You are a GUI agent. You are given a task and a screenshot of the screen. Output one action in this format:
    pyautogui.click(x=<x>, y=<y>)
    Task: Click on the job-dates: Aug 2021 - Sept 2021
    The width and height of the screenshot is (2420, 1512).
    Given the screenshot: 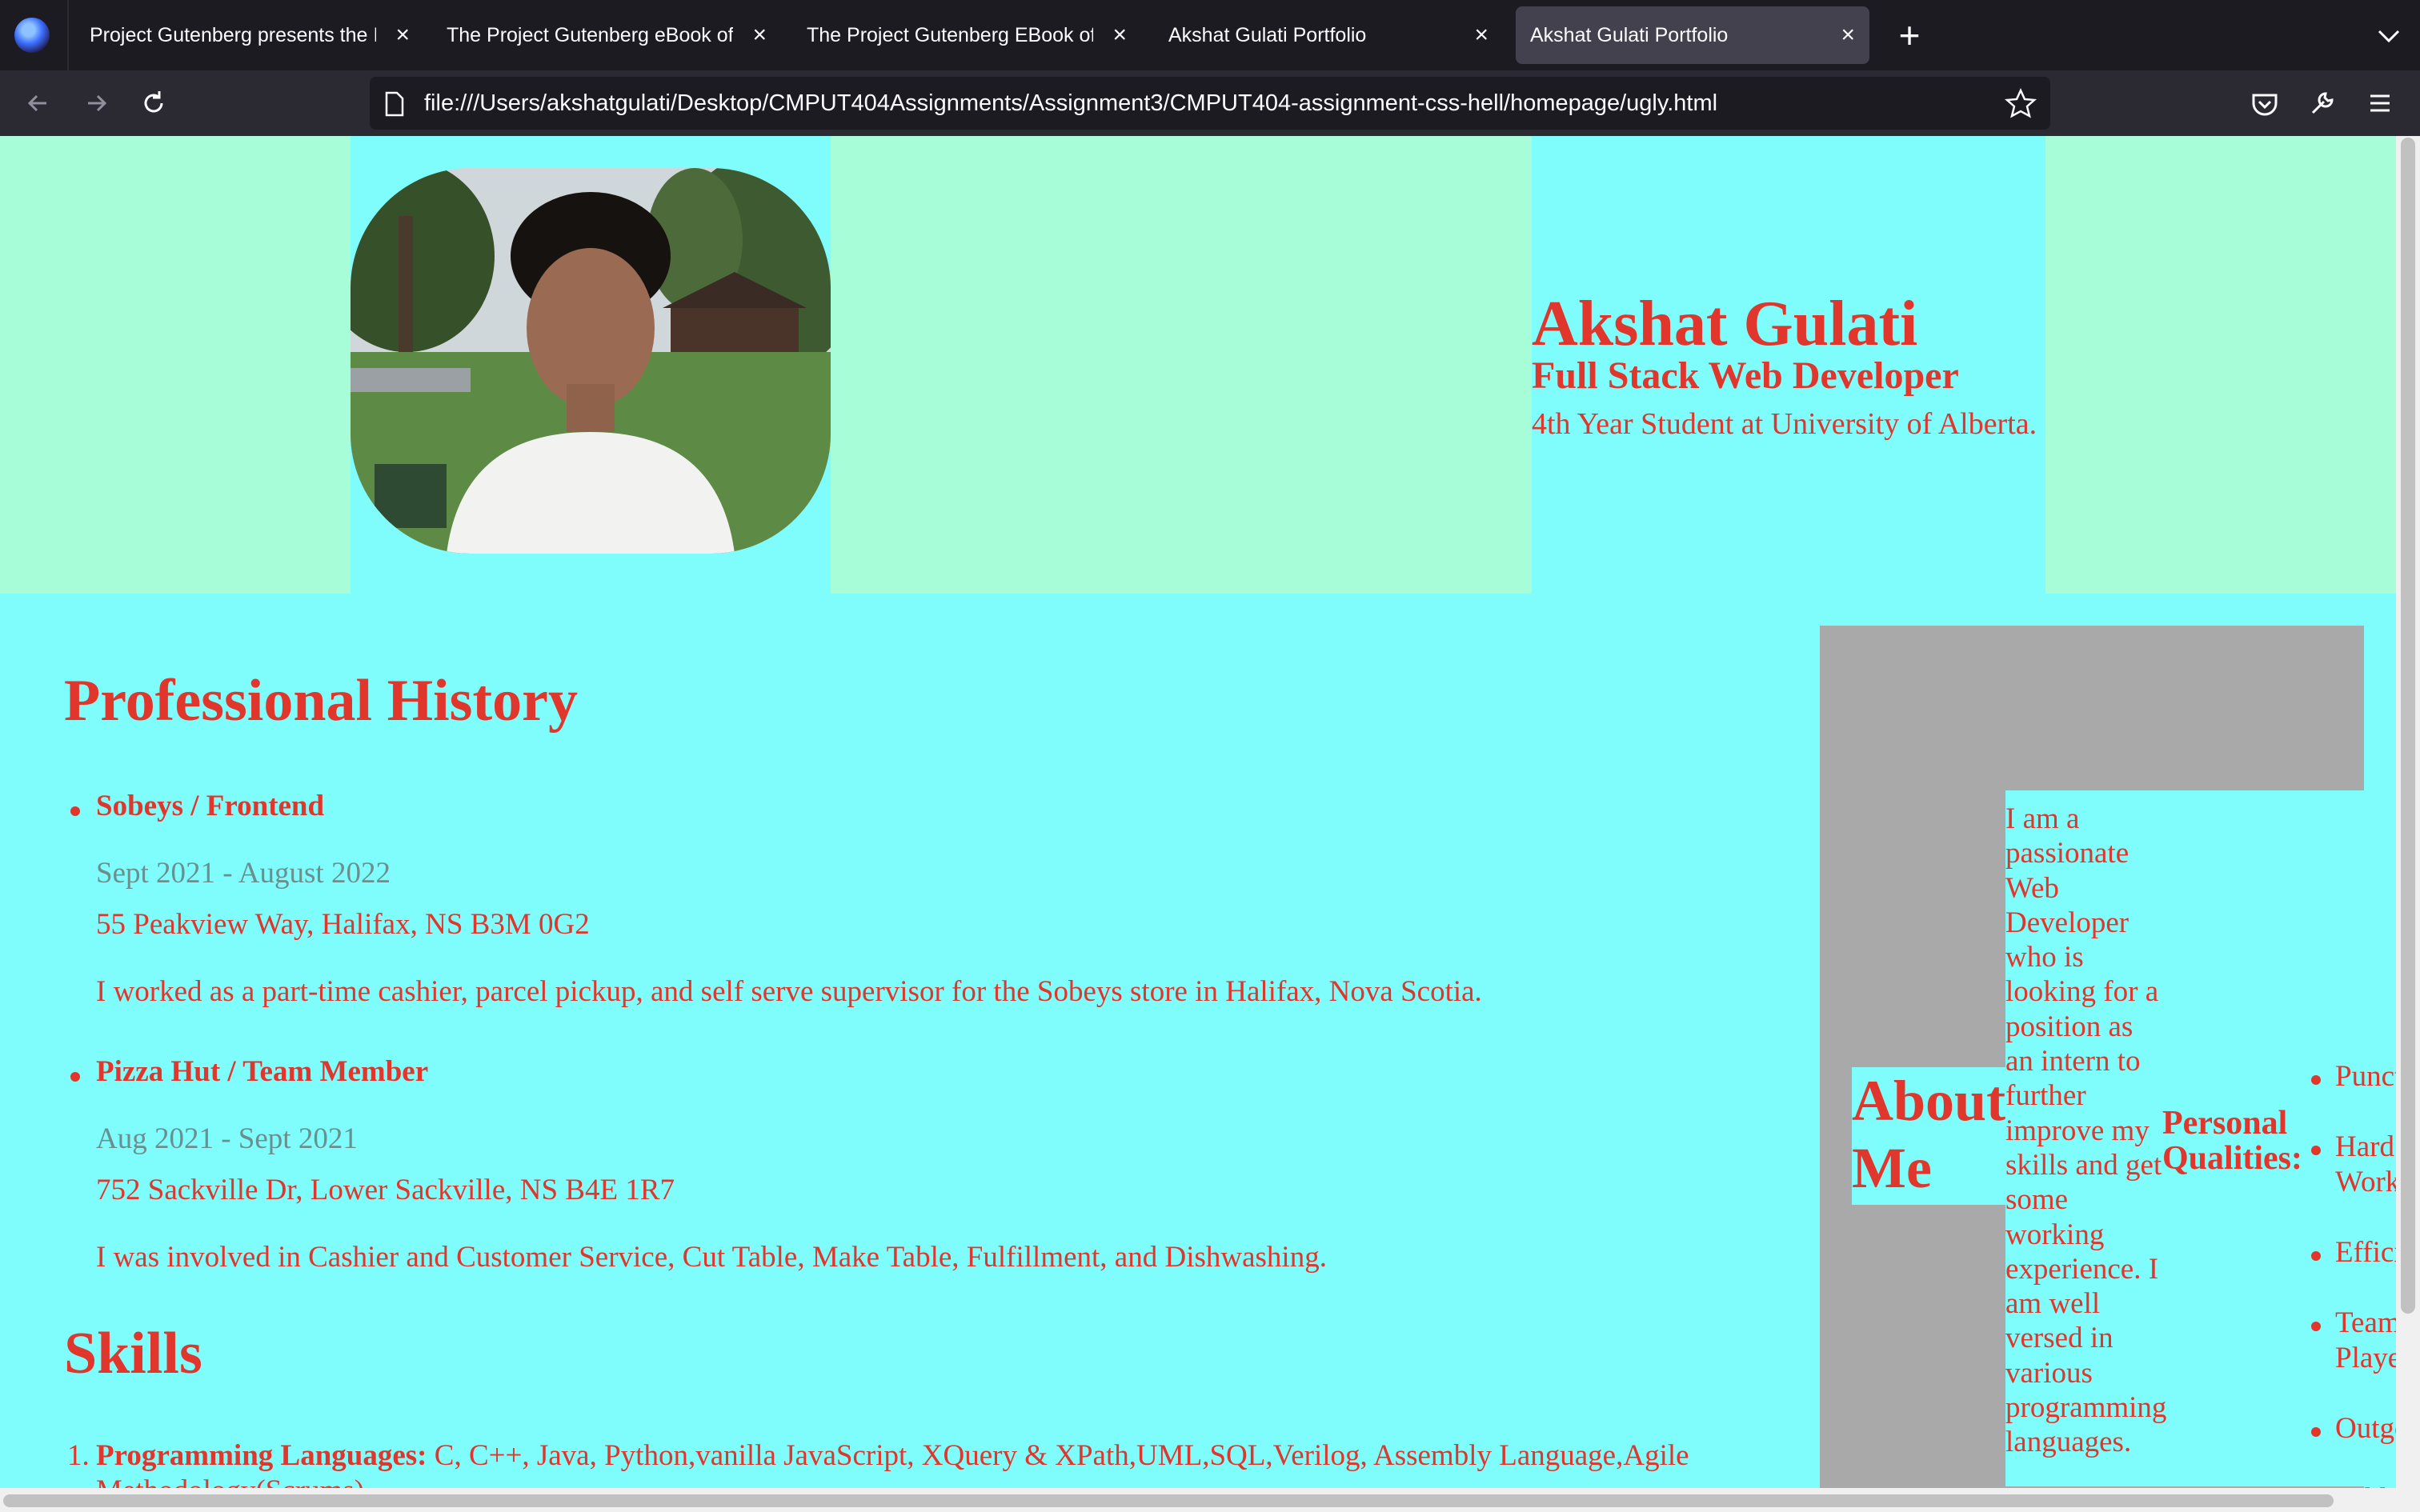 What is the action you would take?
    pyautogui.click(x=227, y=1138)
    